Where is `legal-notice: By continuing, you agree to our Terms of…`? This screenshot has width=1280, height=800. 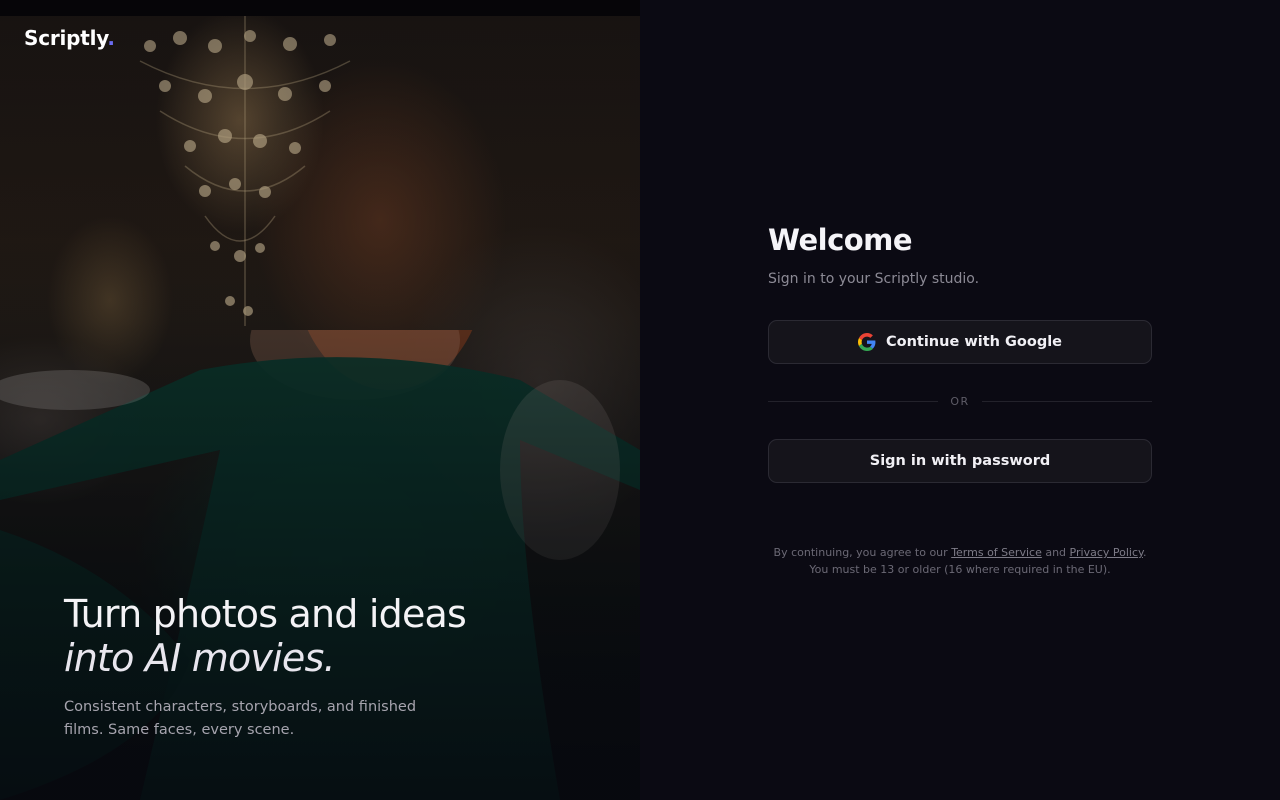 legal-notice: By continuing, you agree to our Terms of… is located at coordinates (960, 561).